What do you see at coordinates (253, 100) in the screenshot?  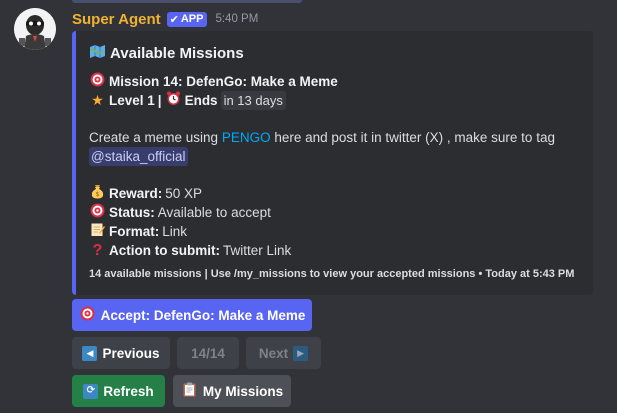 I see `ends-value: in 13 days` at bounding box center [253, 100].